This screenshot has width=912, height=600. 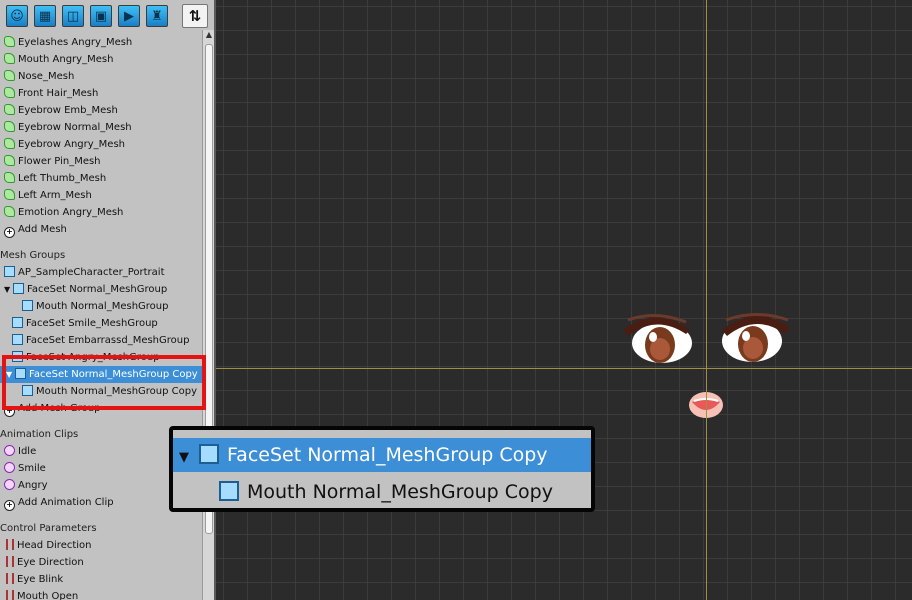 I want to click on row-label: Smile, so click(x=32, y=468).